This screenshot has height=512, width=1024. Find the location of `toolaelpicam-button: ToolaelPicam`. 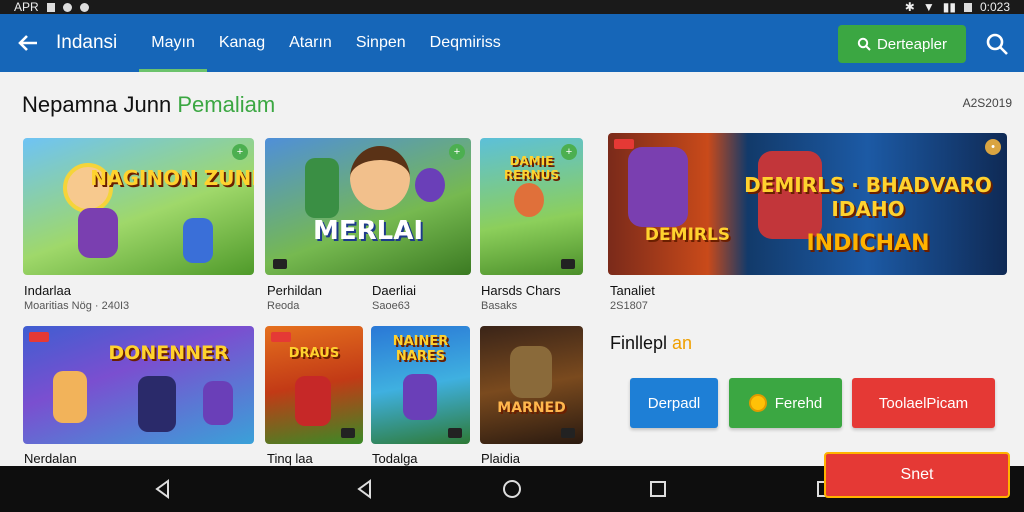

toolaelpicam-button: ToolaelPicam is located at coordinates (923, 403).